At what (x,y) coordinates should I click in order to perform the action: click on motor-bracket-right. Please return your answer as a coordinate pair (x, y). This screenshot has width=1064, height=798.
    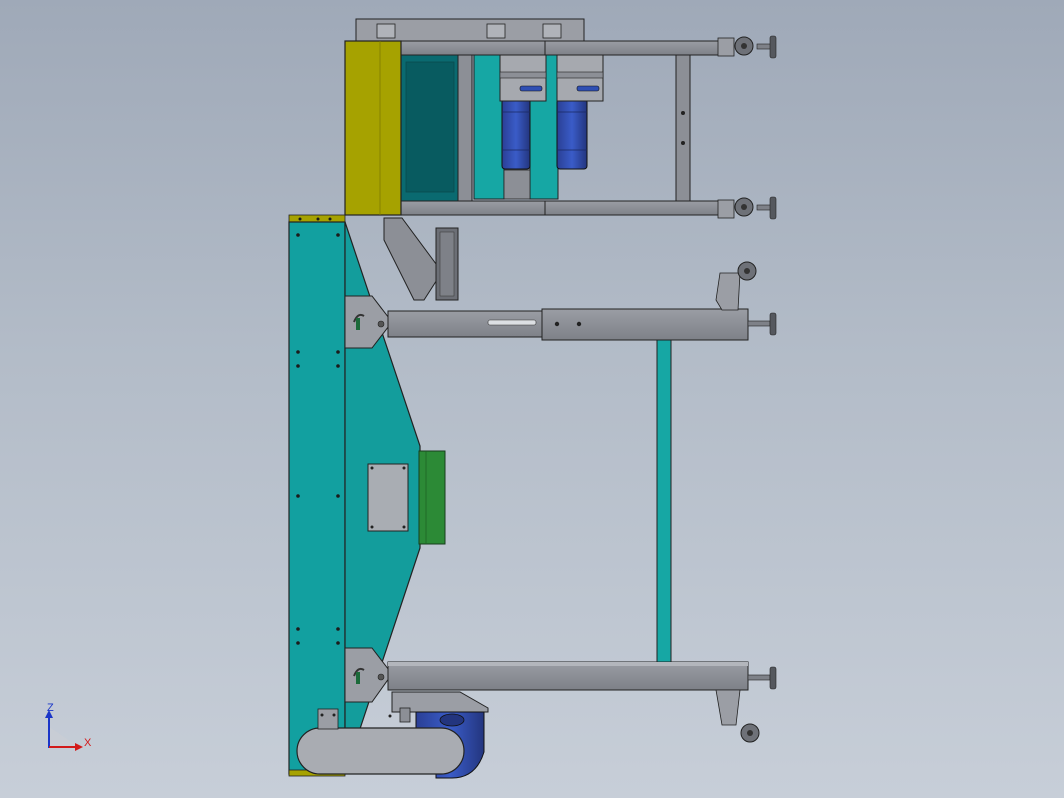
    Looking at the image, I should click on (580, 78).